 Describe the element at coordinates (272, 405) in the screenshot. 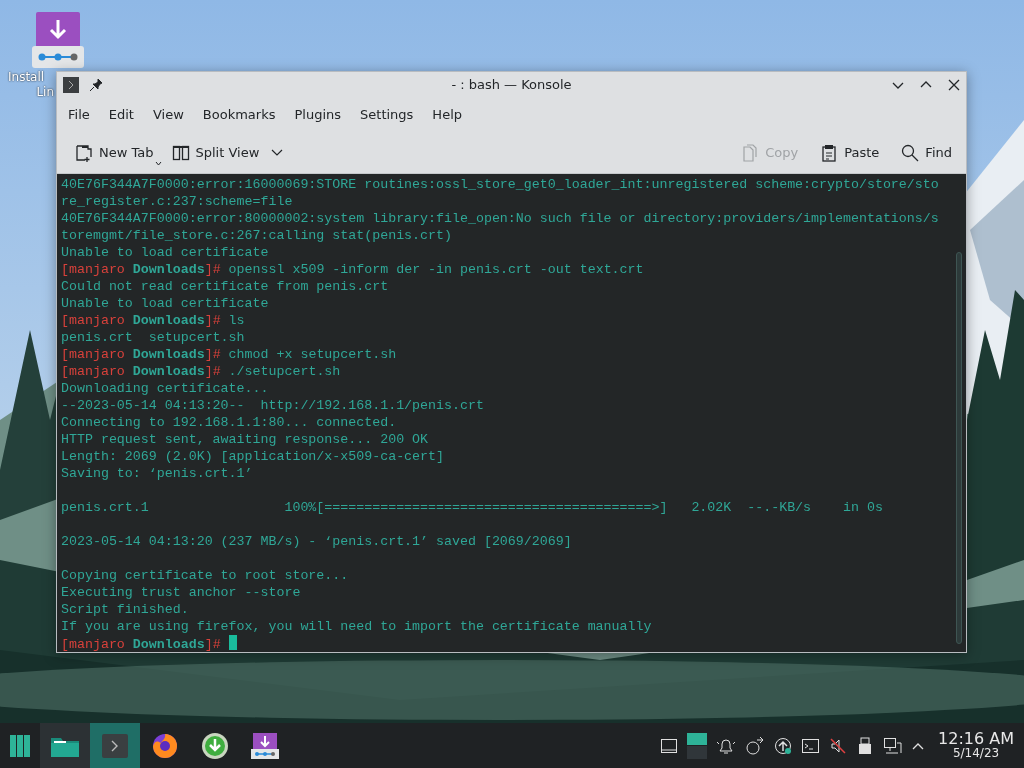

I see `terminal-line: --2023-05-14 04:13:20-- http://192.168.1.1/penis.crt` at that location.